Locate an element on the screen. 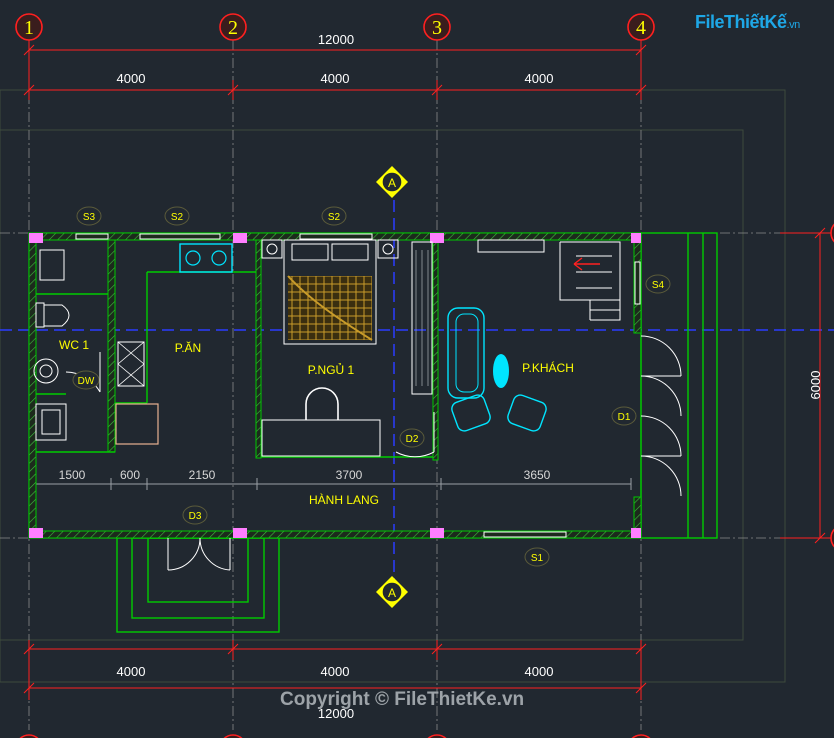 This screenshot has width=834, height=738. bay-dim-top-3: 4000 is located at coordinates (539, 78).